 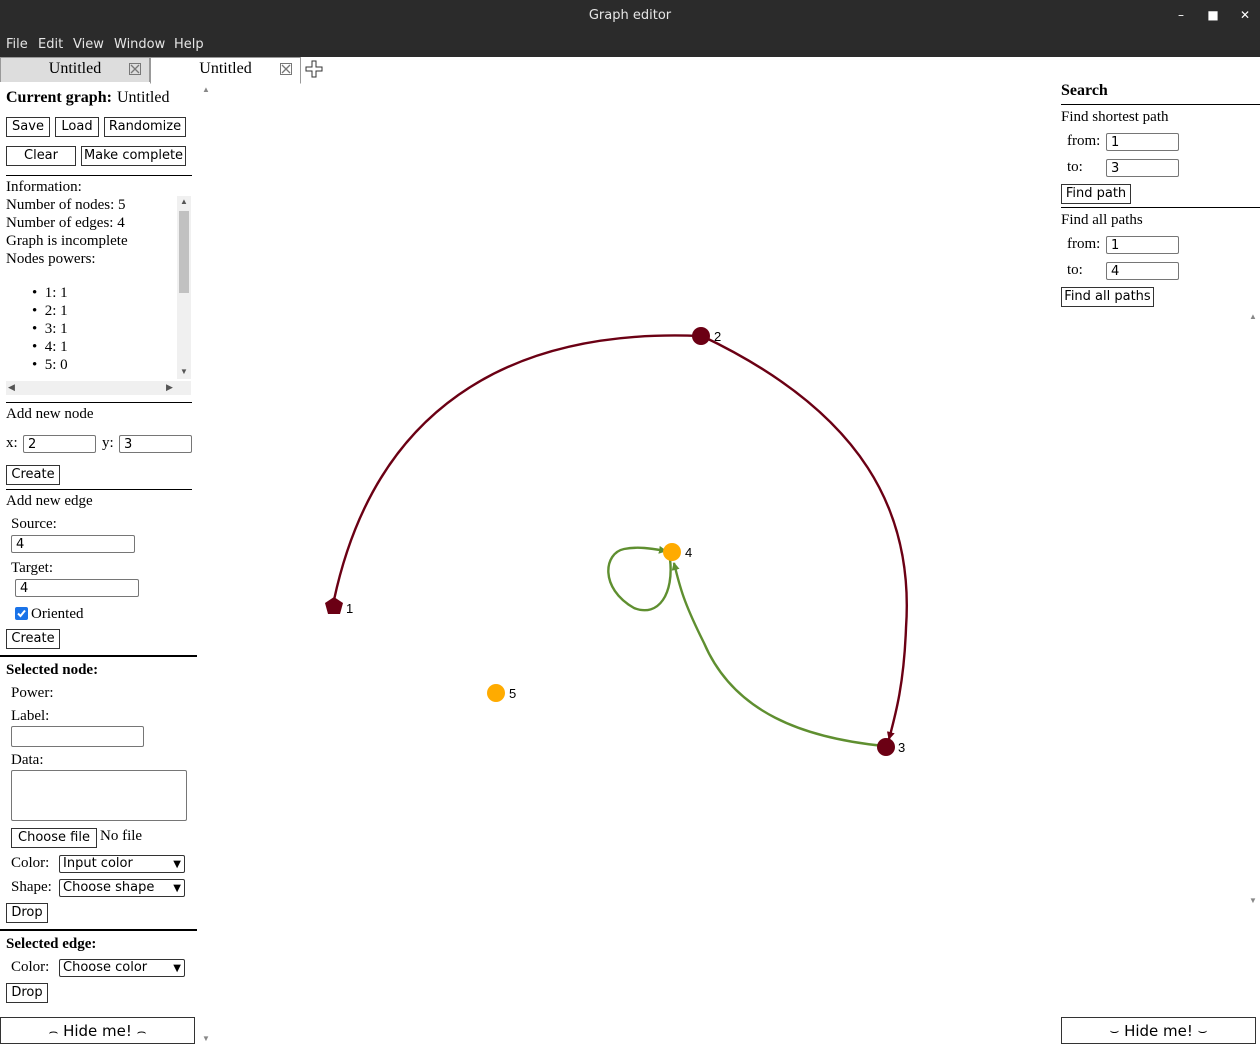 What do you see at coordinates (1142, 142) in the screenshot?
I see `shortest-from-input: 1` at bounding box center [1142, 142].